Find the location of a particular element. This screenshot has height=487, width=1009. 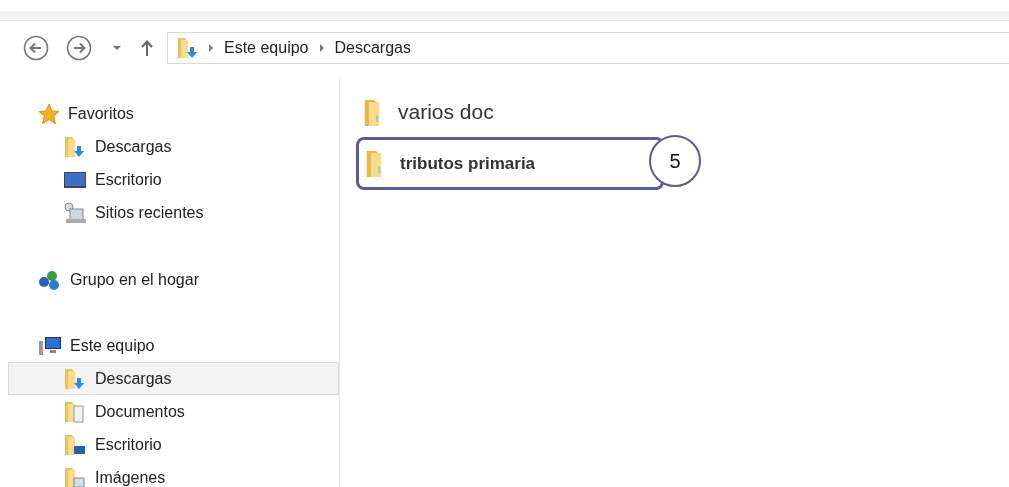

star-icon is located at coordinates (49, 113).